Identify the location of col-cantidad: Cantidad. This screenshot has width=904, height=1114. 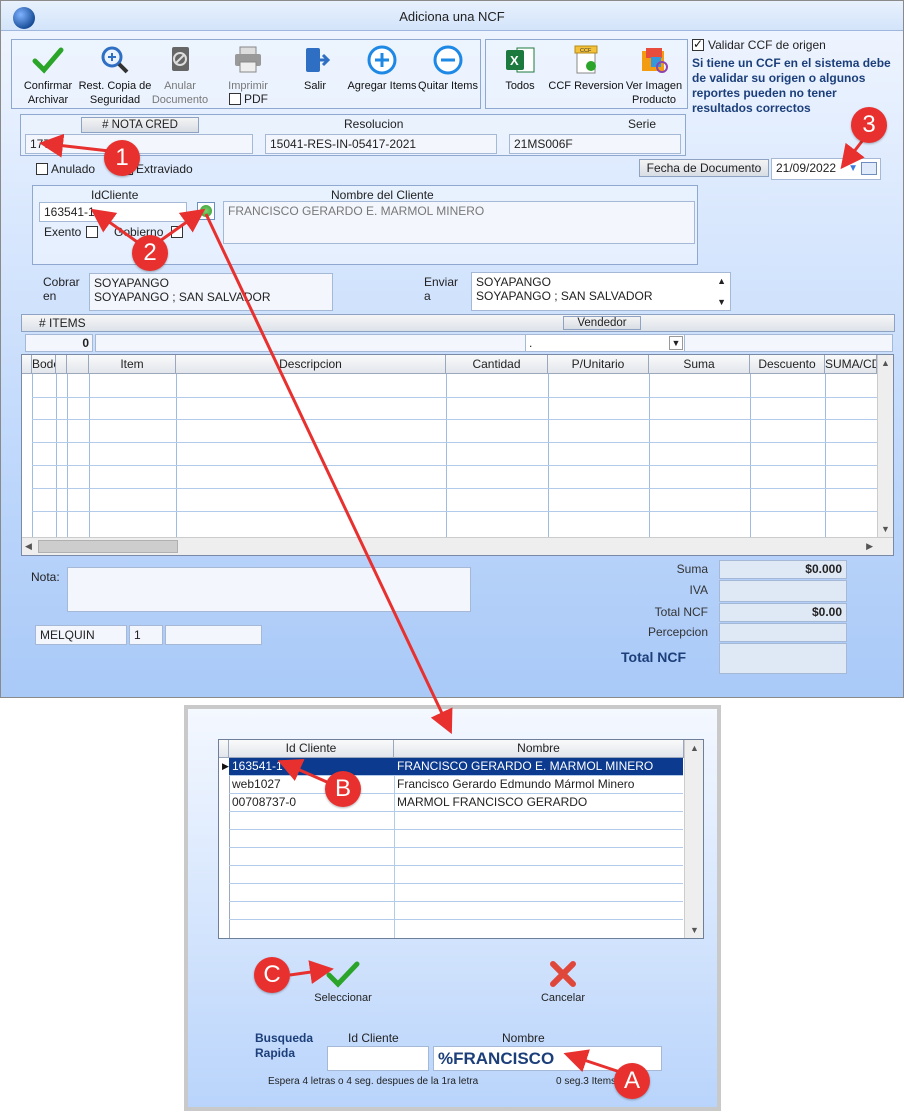
(497, 364).